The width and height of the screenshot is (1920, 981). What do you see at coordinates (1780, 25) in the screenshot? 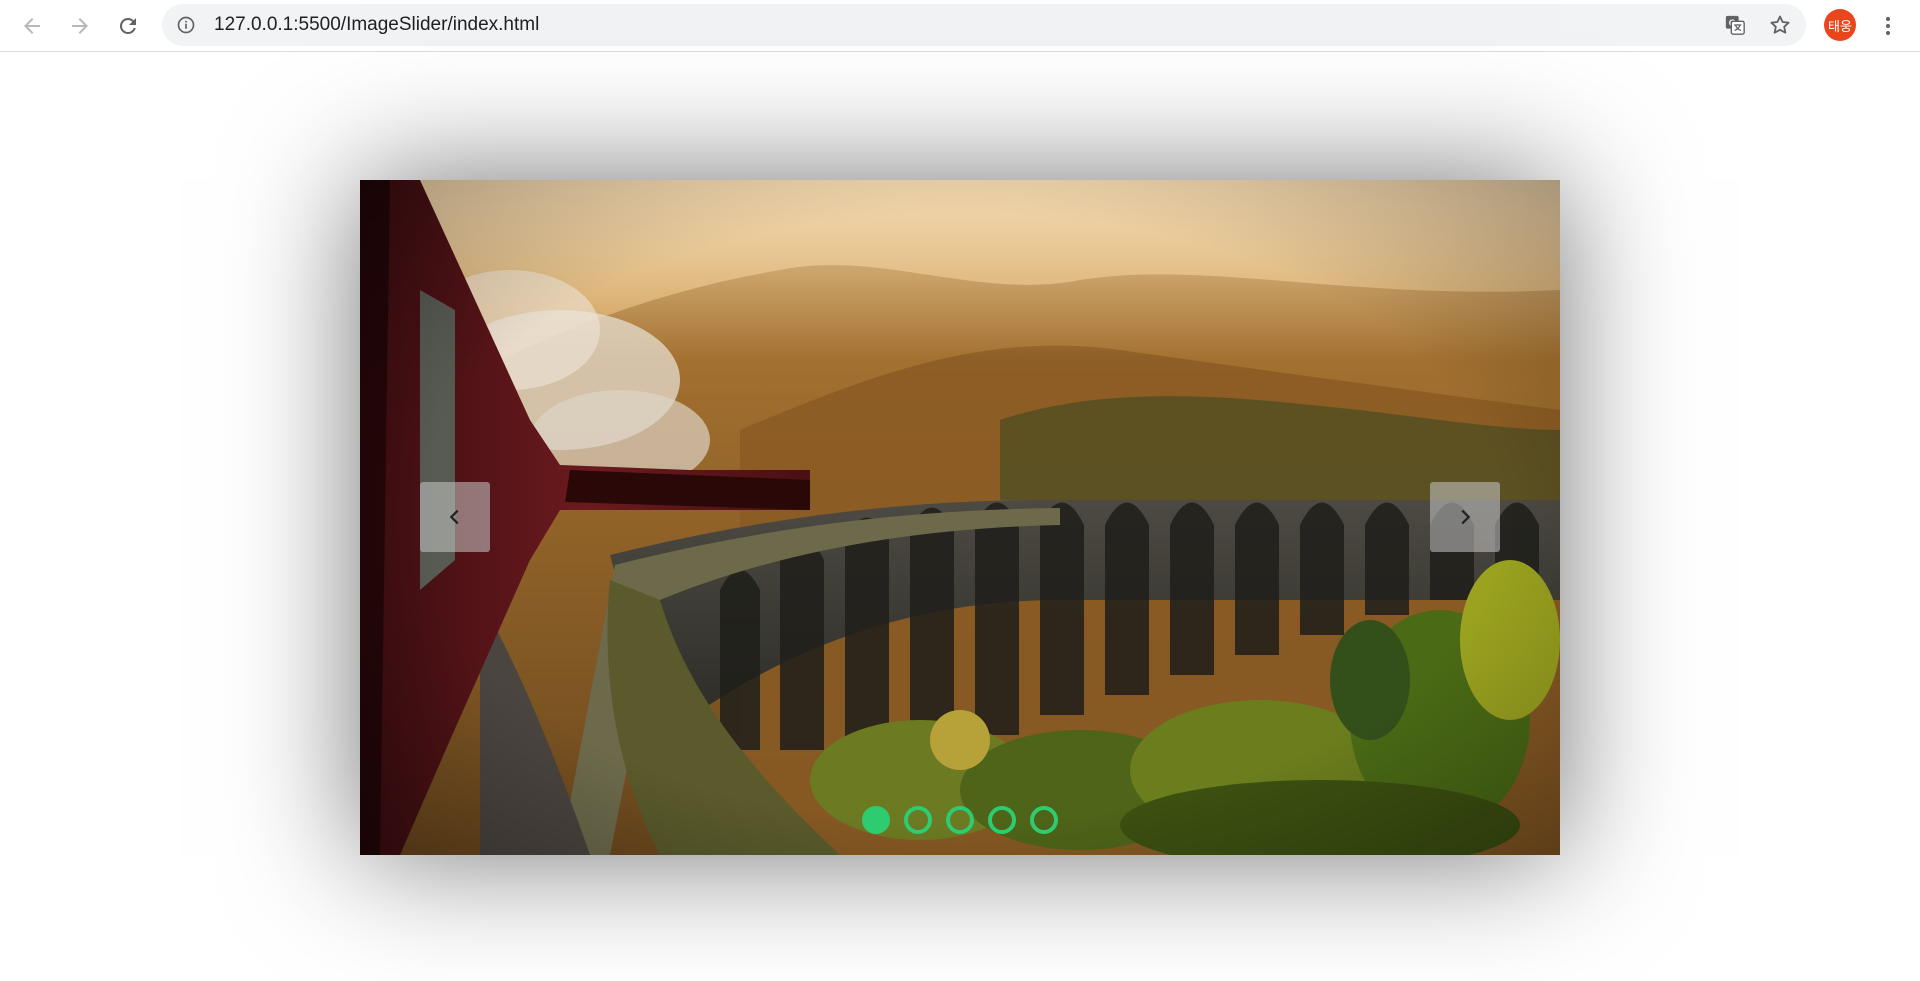
I see `star-icon` at bounding box center [1780, 25].